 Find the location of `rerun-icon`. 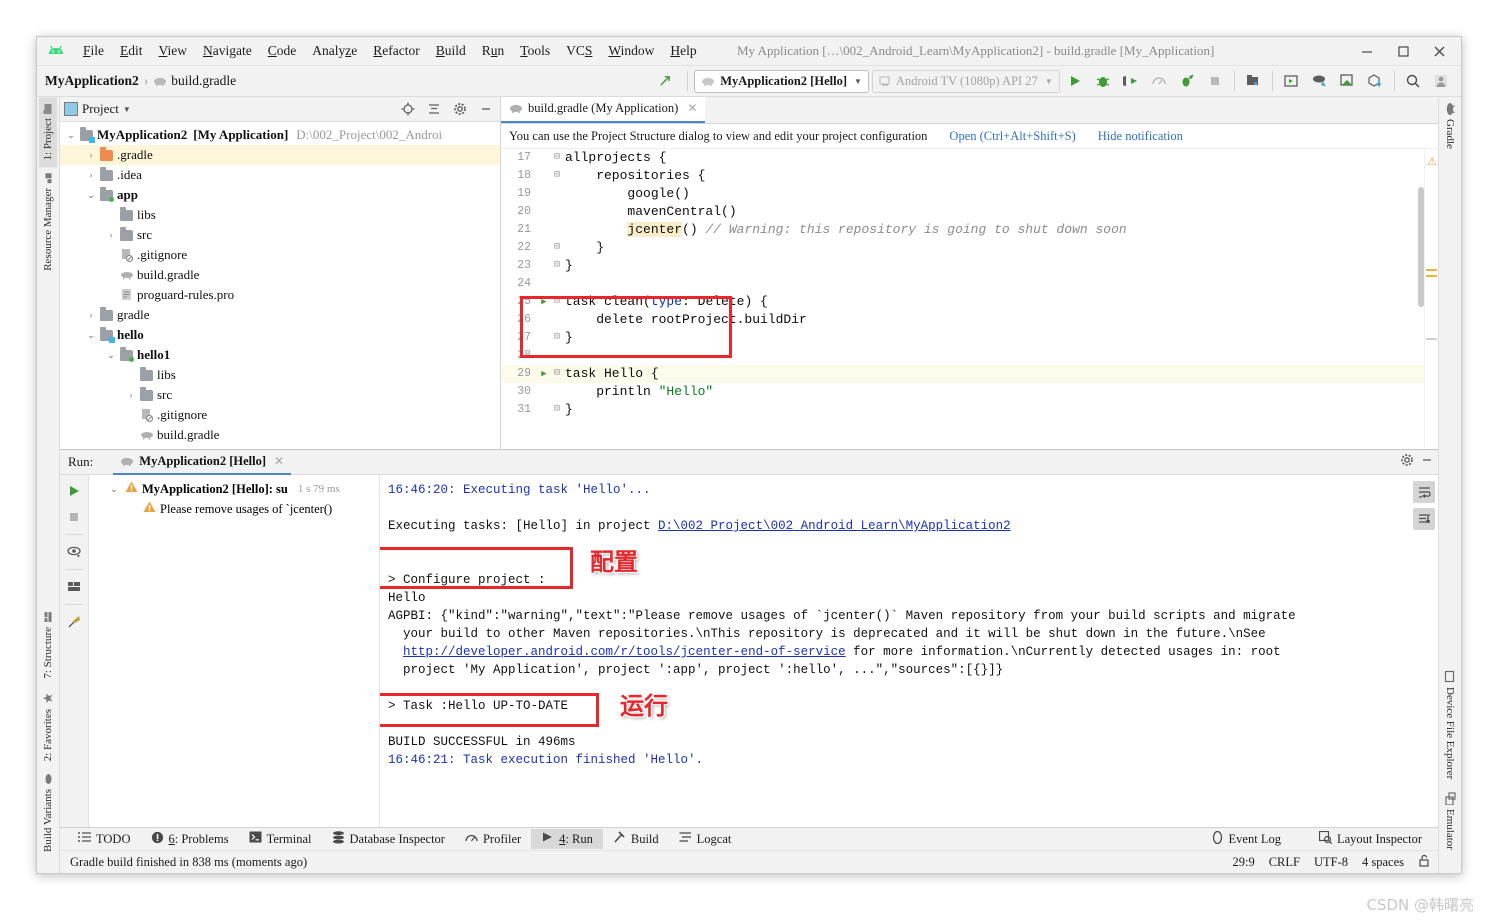

rerun-icon is located at coordinates (74, 491).